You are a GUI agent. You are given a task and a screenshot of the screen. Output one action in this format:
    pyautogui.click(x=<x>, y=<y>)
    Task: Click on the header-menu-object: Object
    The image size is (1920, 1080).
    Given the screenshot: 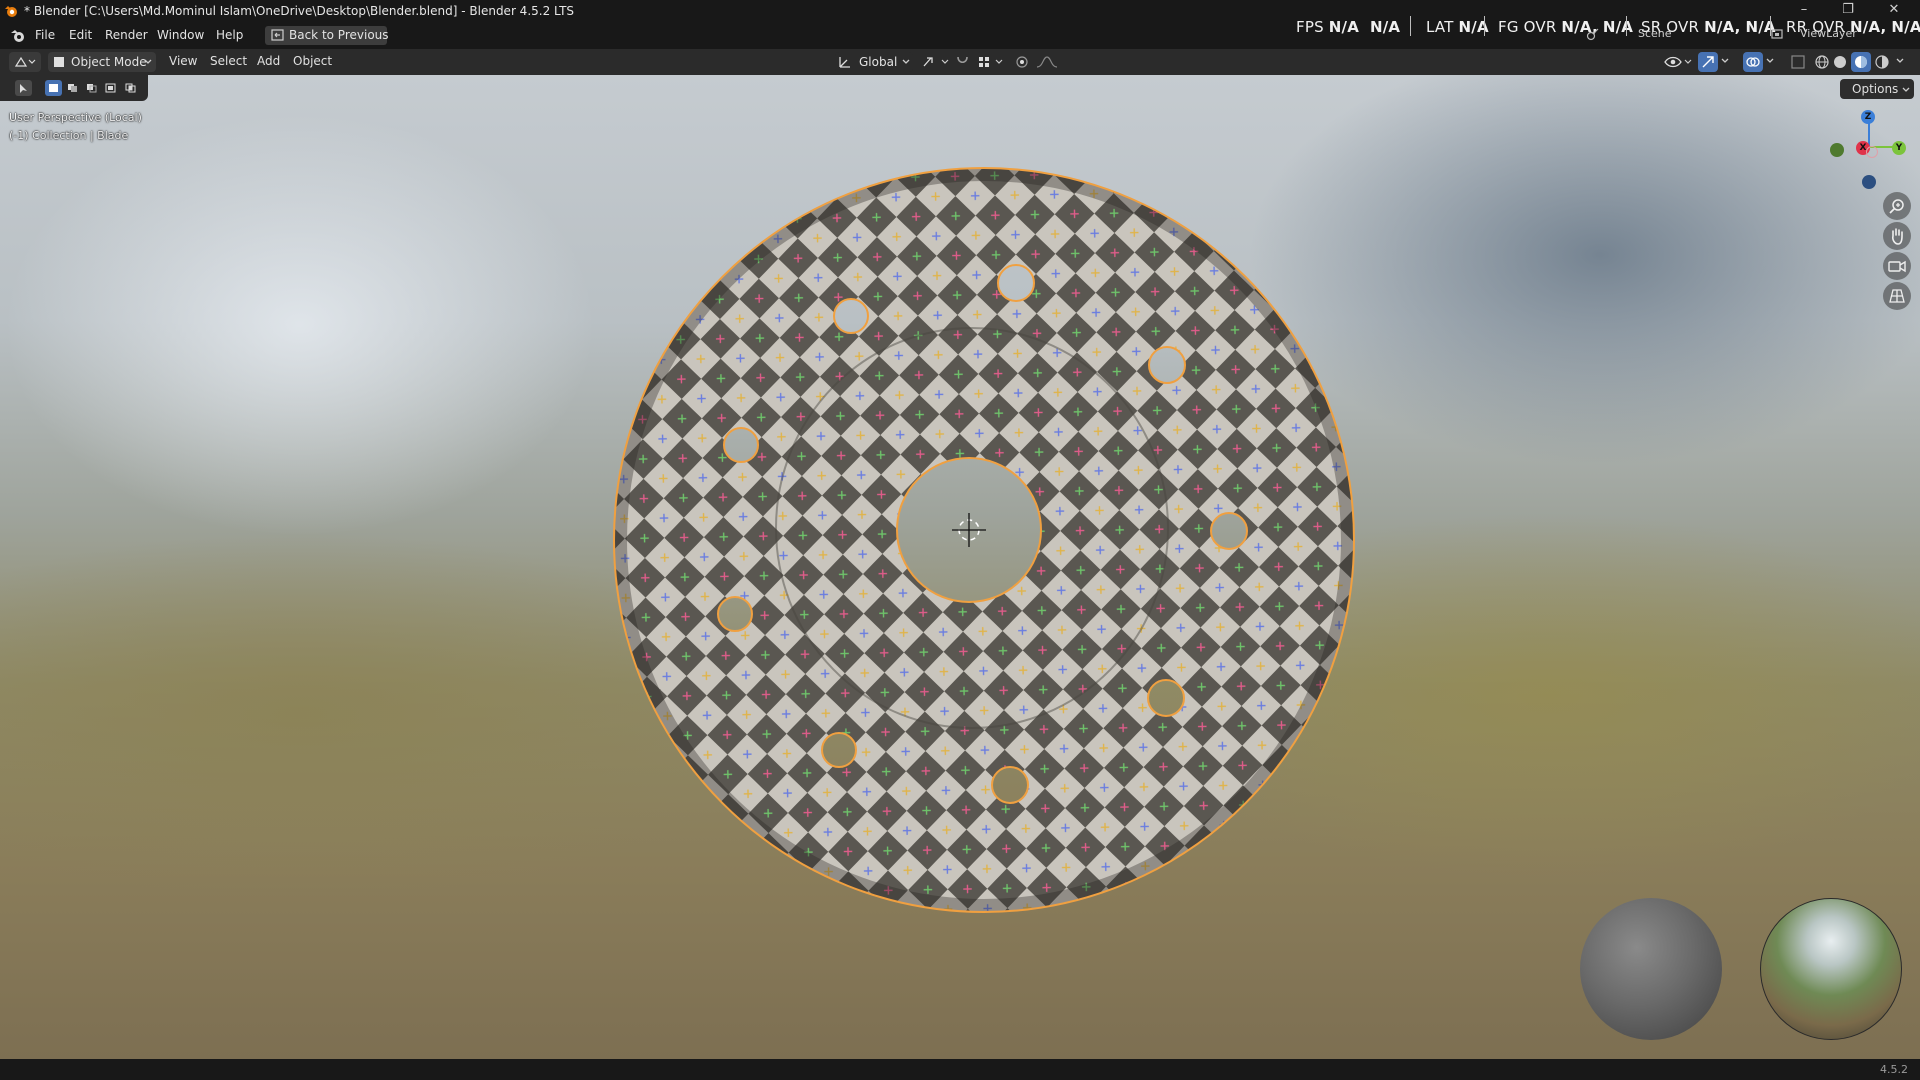 What is the action you would take?
    pyautogui.click(x=312, y=61)
    